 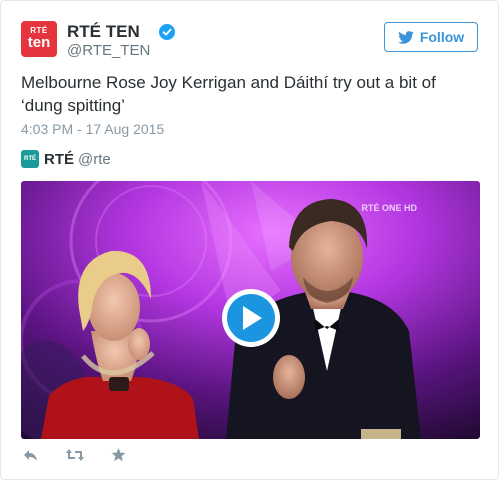 I want to click on tweet-timestamp: 4:03 PM - 17 Aug 2015, so click(x=92, y=129).